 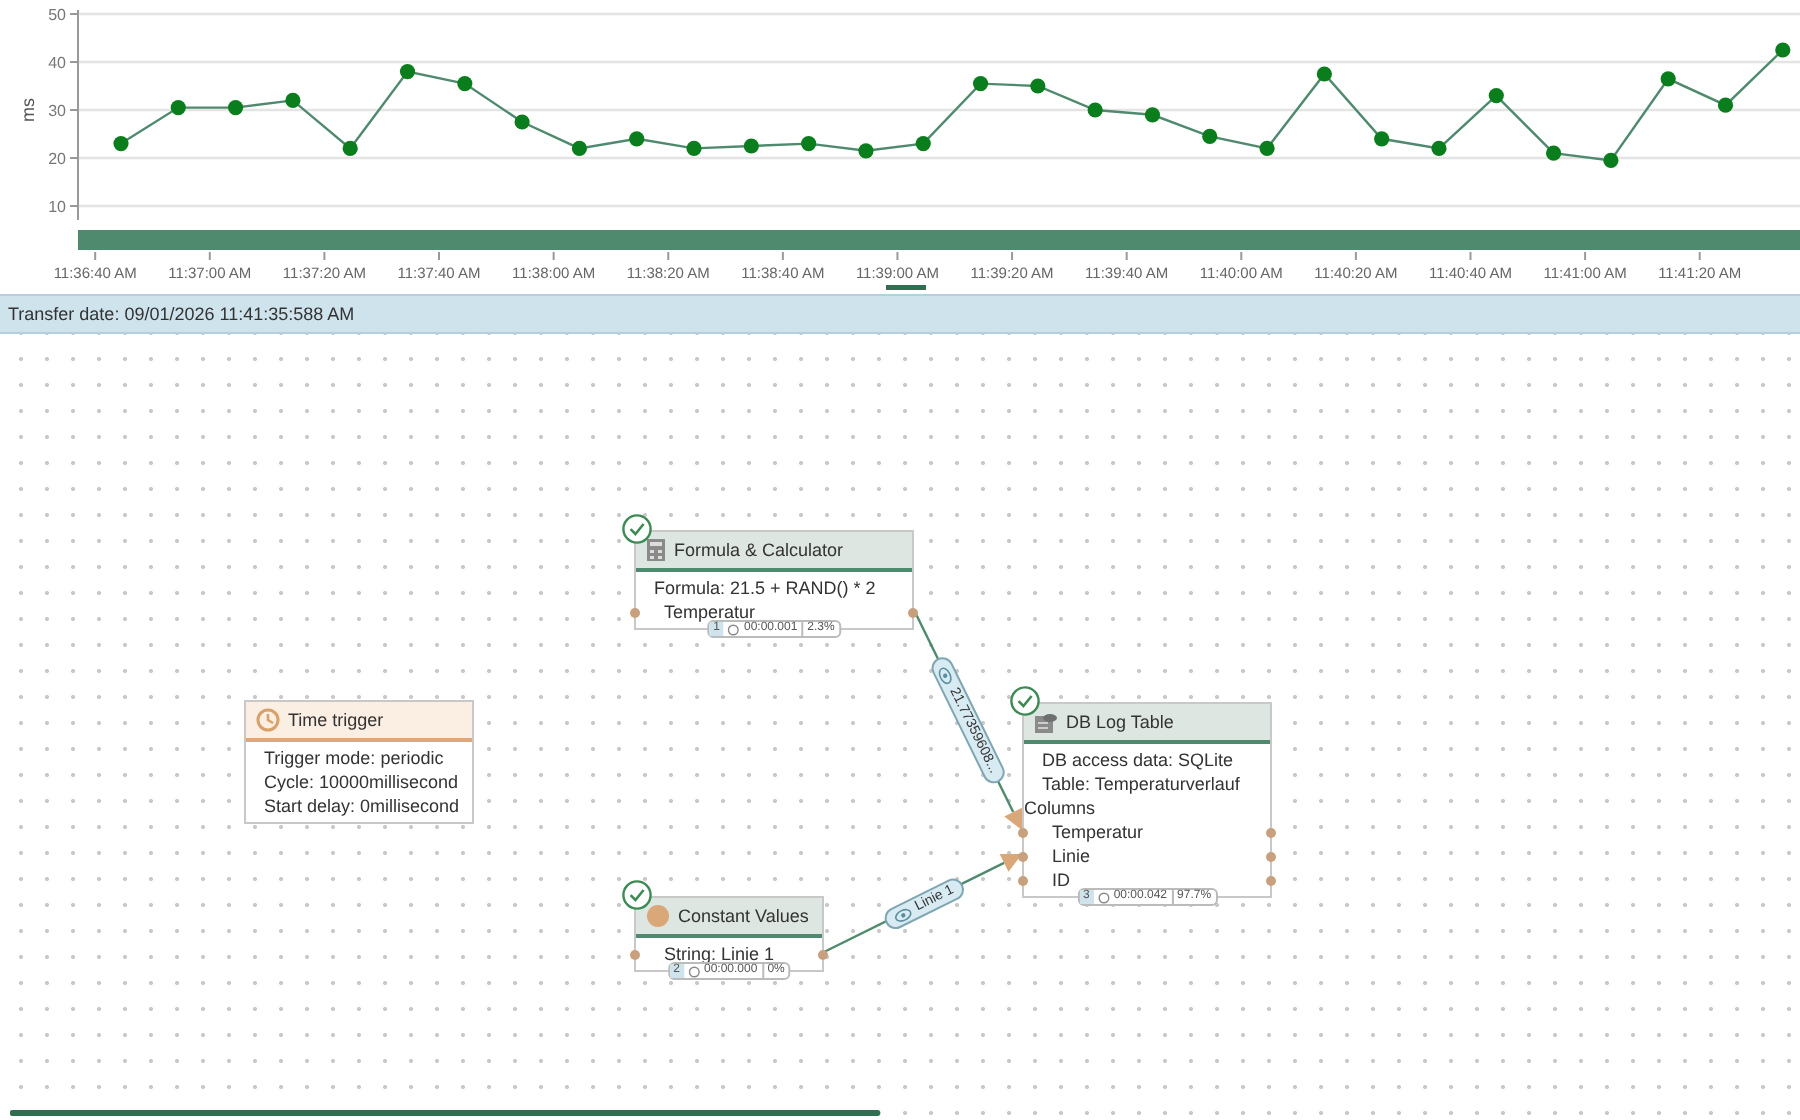 What do you see at coordinates (1061, 880) in the screenshot?
I see `node-field: ID` at bounding box center [1061, 880].